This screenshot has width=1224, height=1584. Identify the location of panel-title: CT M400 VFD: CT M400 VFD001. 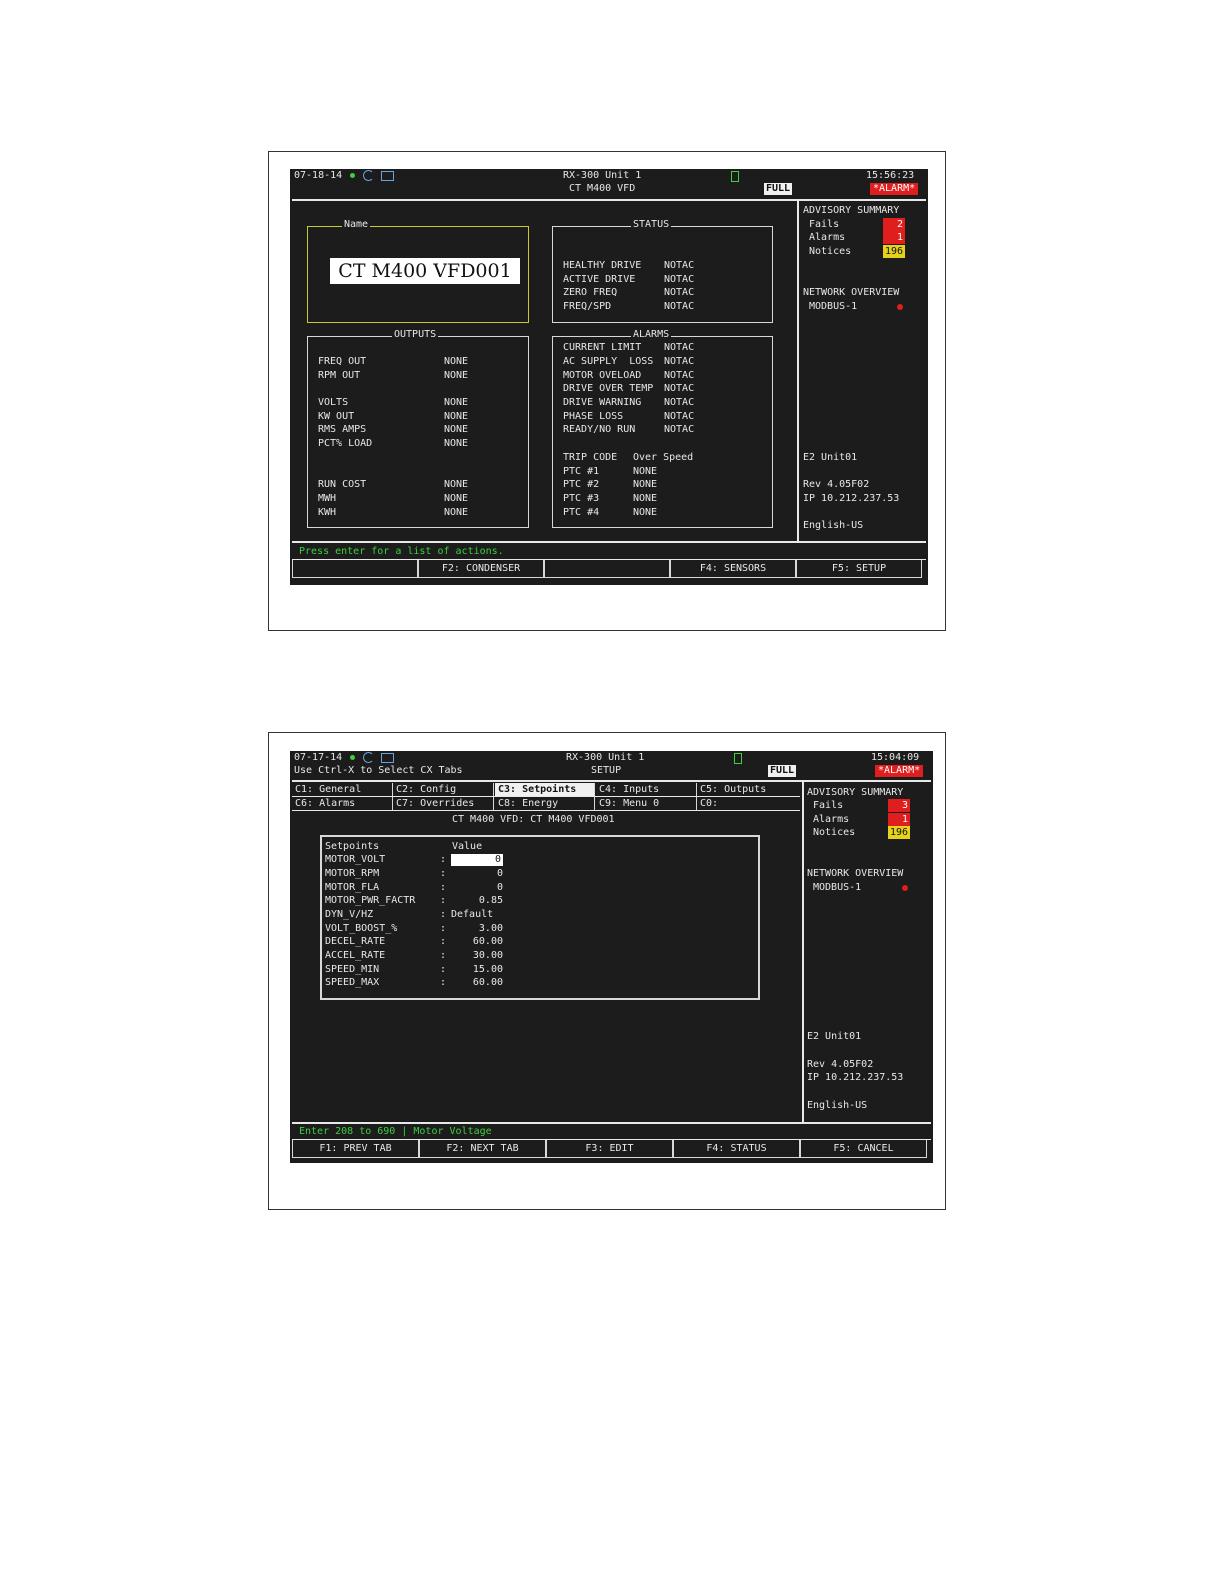
(533, 819).